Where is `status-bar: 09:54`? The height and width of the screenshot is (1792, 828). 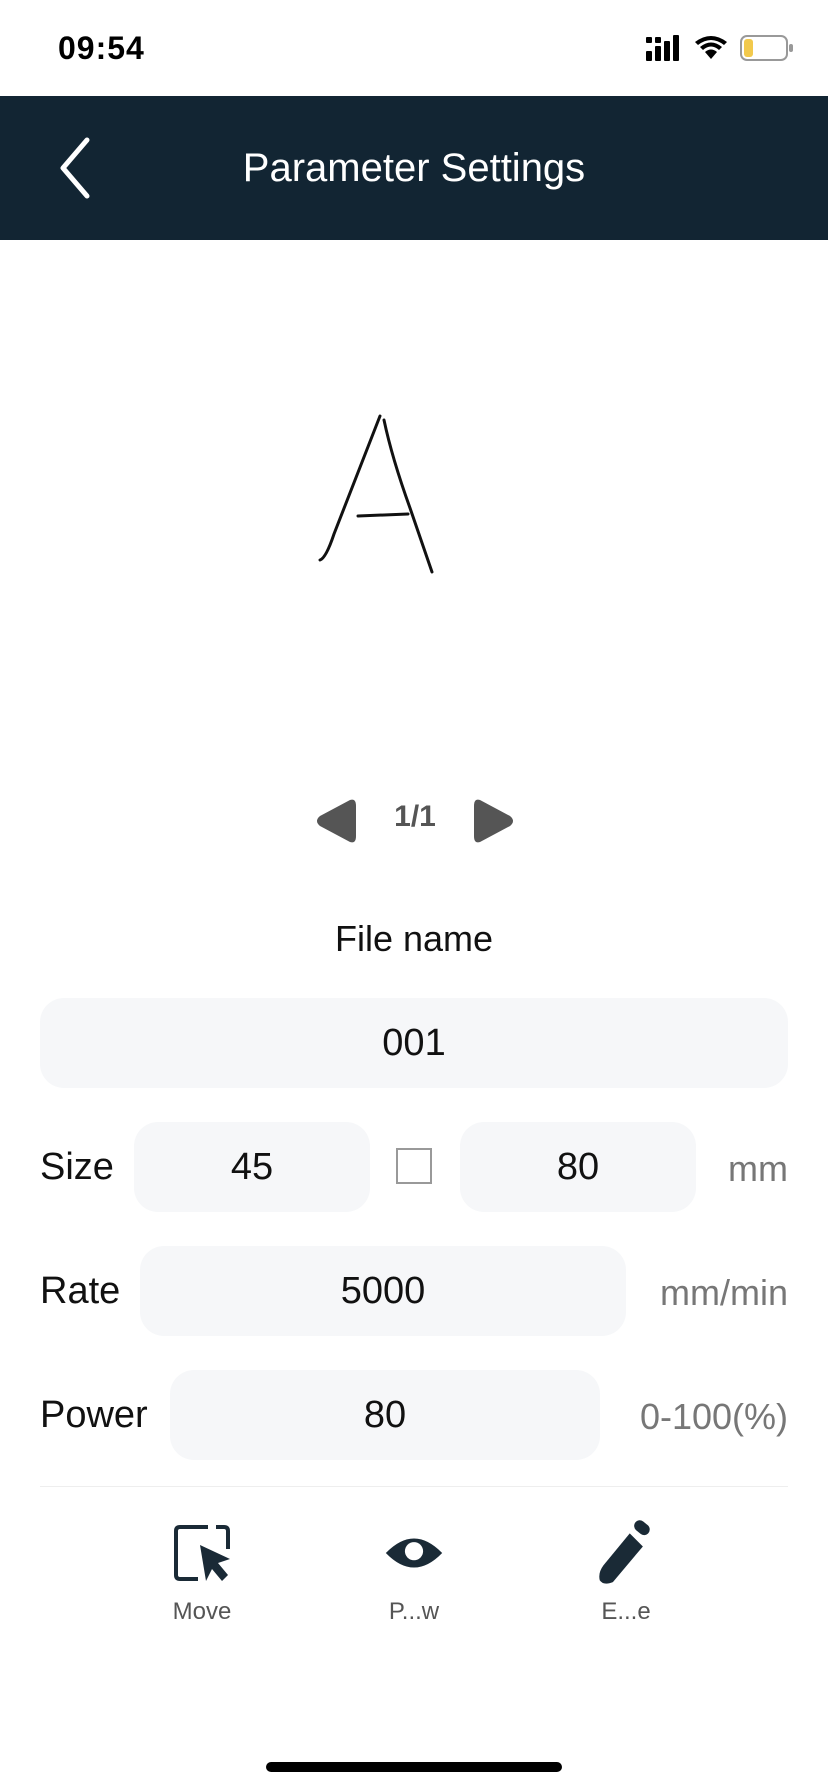 status-bar: 09:54 is located at coordinates (414, 48).